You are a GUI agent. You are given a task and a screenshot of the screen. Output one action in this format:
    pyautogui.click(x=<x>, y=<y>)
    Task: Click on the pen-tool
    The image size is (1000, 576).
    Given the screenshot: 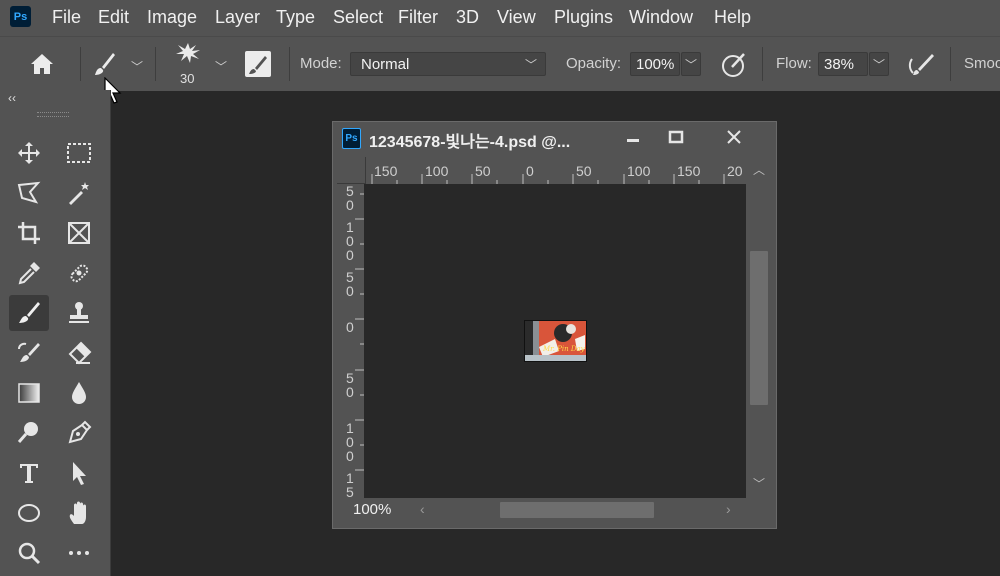 What is the action you would take?
    pyautogui.click(x=79, y=433)
    